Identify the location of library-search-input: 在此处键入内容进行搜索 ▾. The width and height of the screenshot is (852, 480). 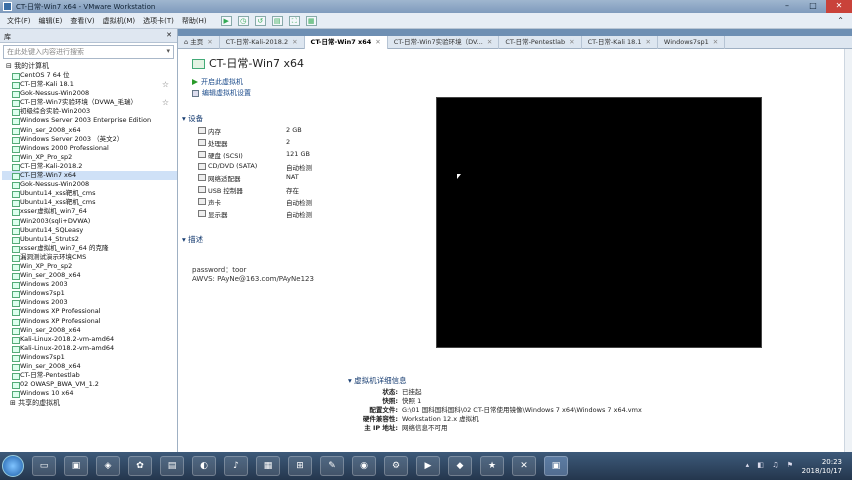
(88, 52).